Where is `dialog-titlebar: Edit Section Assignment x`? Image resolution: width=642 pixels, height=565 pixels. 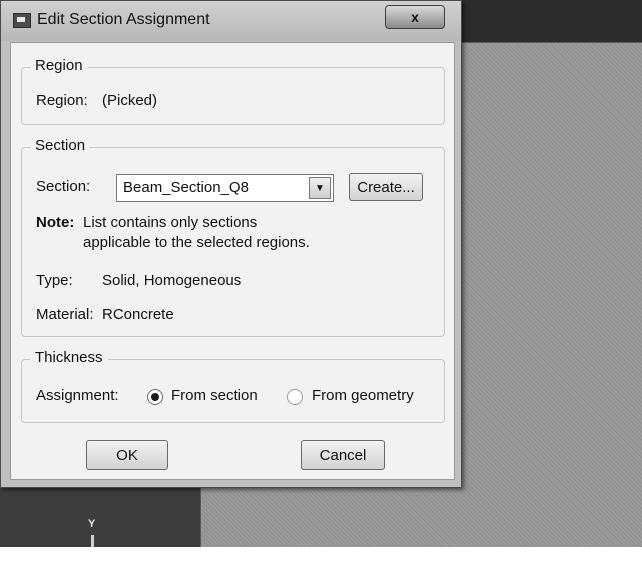 dialog-titlebar: Edit Section Assignment x is located at coordinates (231, 21).